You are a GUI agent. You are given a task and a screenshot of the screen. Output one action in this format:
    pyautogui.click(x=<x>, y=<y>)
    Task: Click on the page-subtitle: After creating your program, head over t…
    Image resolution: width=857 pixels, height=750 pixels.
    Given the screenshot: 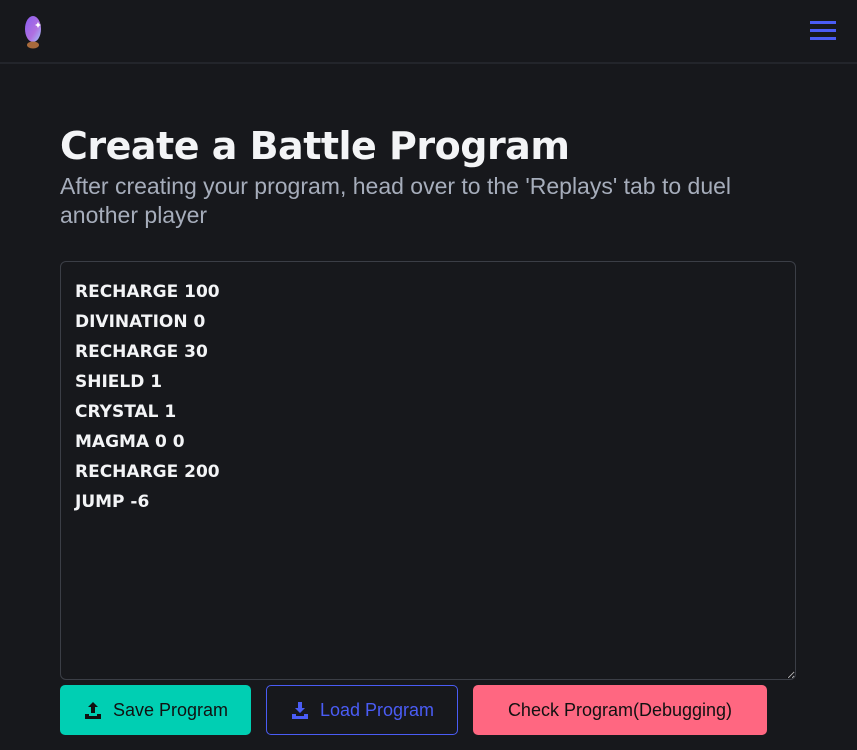 What is the action you would take?
    pyautogui.click(x=396, y=200)
    